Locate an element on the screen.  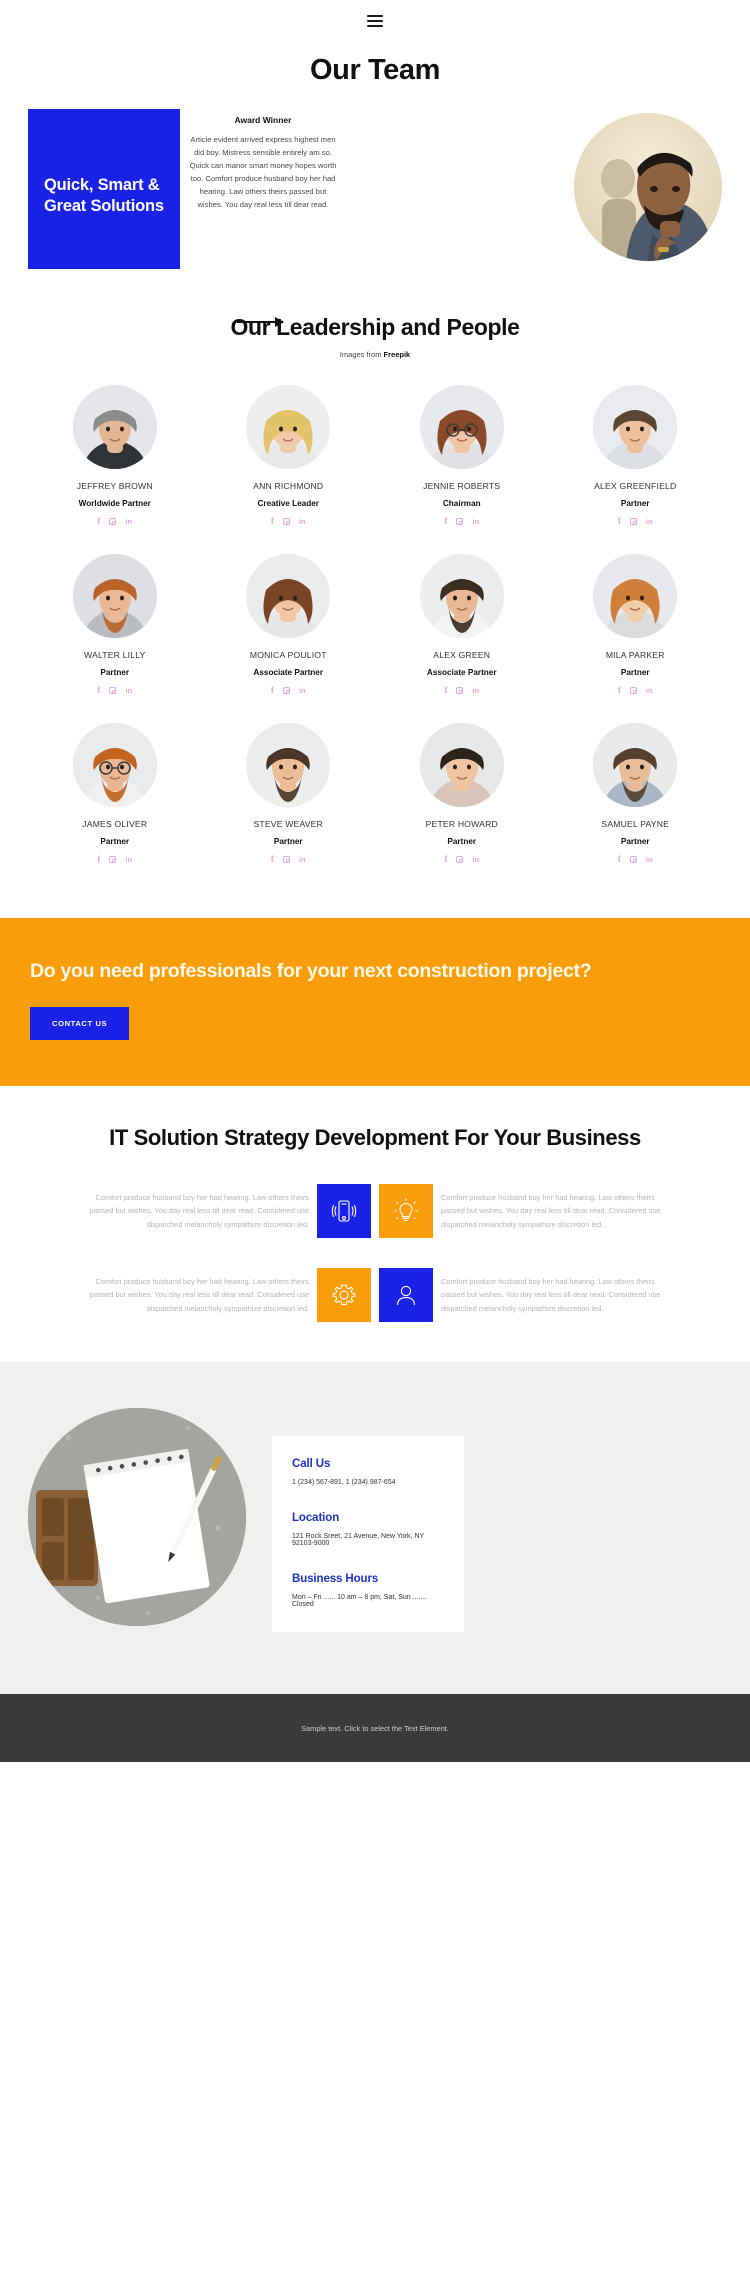
credit-prefix: Images from is located at coordinates (361, 354).